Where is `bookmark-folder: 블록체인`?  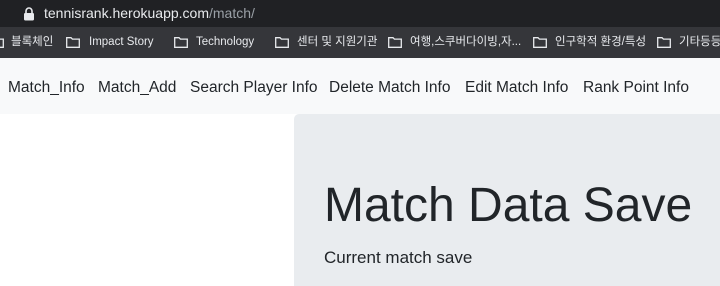
bookmark-folder: 블록체인 is located at coordinates (30, 42).